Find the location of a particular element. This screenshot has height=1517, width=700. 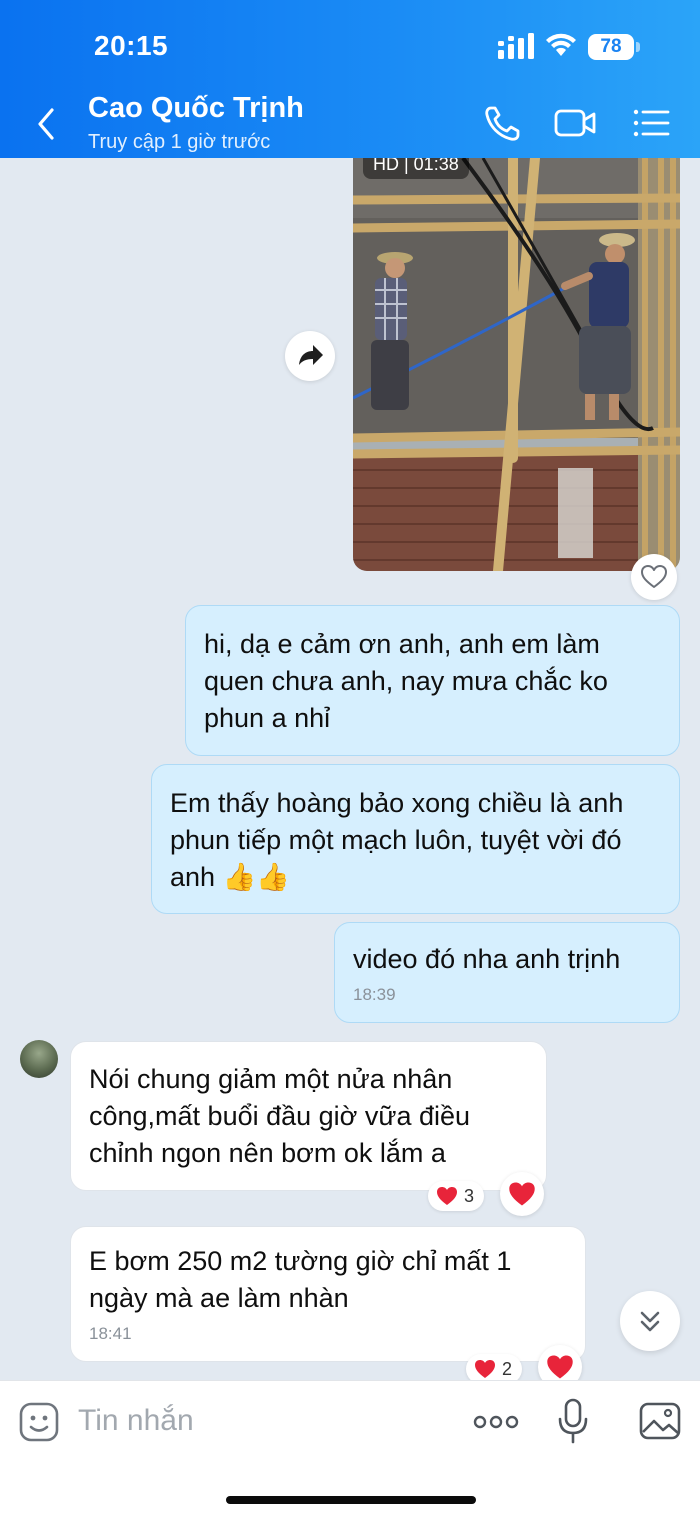

reaction-count: 2 is located at coordinates (507, 1368).